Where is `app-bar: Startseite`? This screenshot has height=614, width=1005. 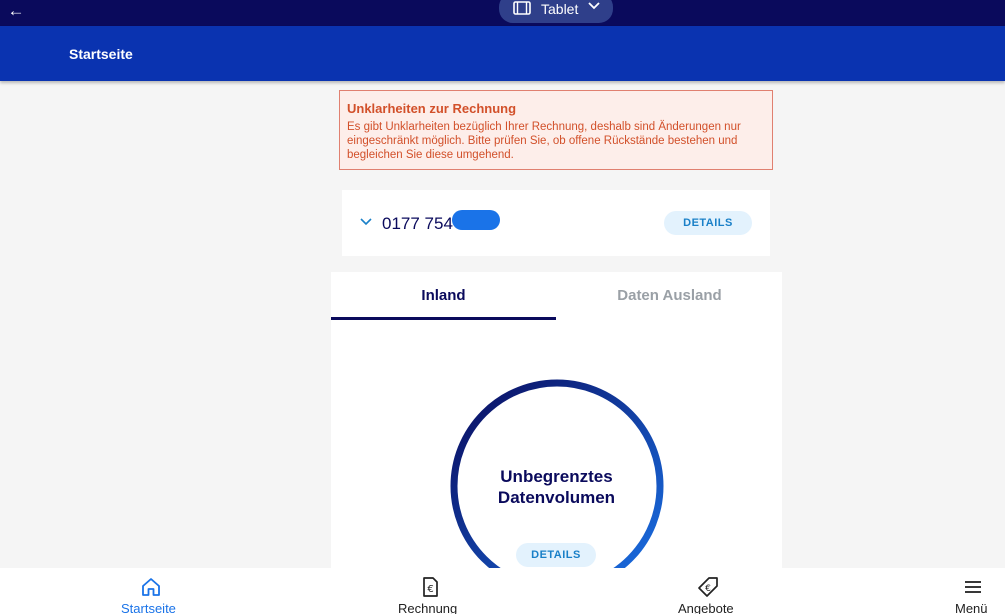 app-bar: Startseite is located at coordinates (502, 53).